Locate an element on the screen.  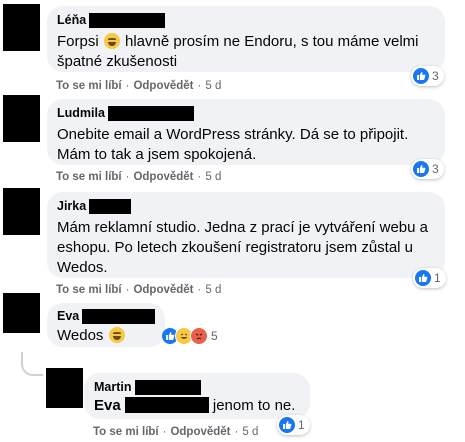
reply-text: Eva jenom to ne. is located at coordinates (195, 405).